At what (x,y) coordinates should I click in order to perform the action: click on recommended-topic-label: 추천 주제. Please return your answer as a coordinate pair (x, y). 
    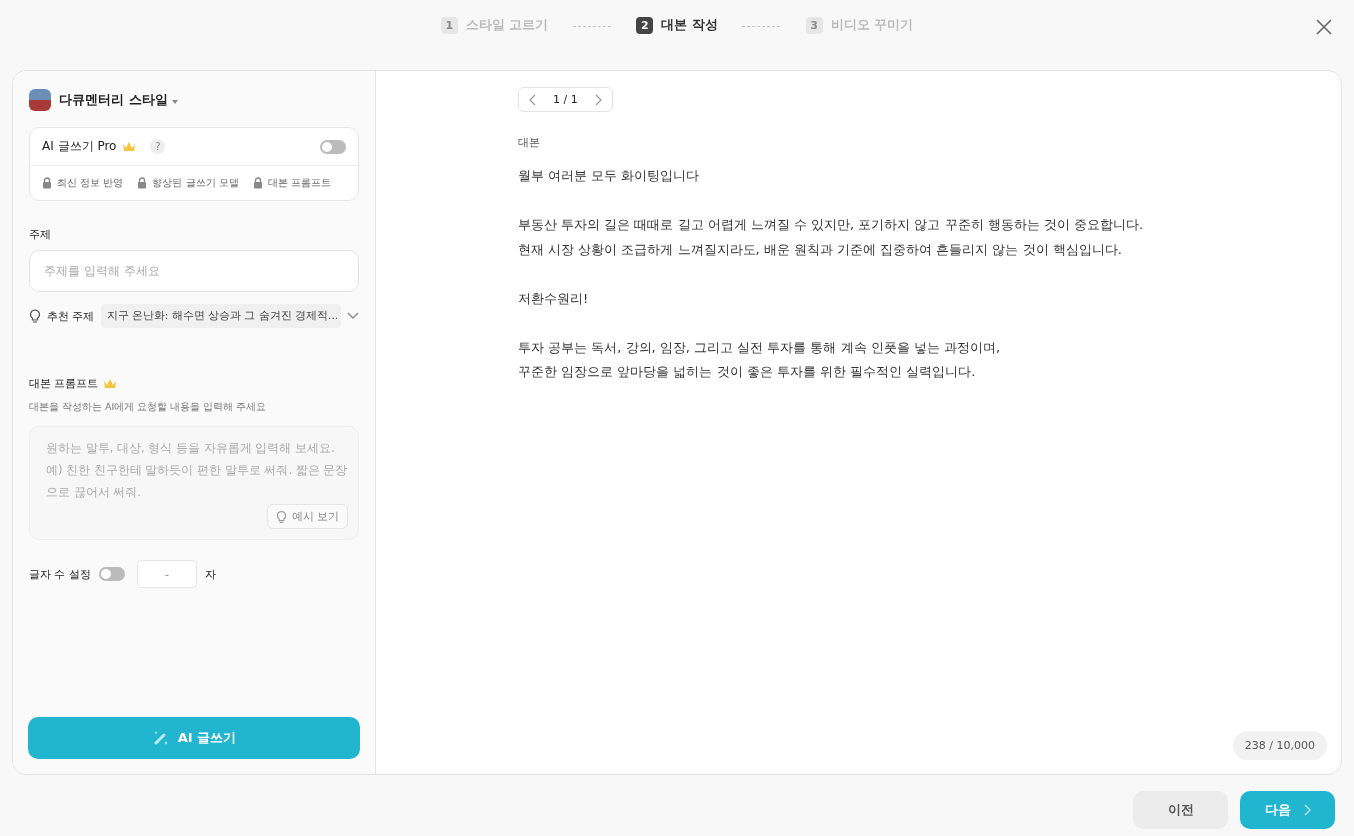
    Looking at the image, I should click on (71, 316).